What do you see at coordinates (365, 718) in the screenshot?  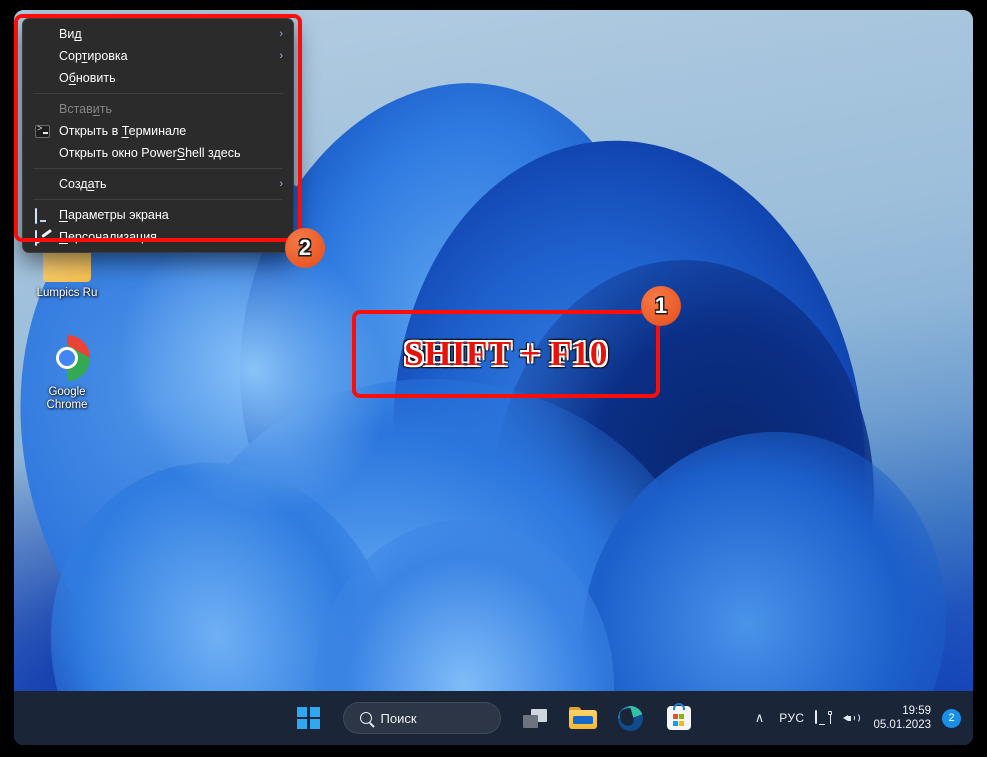 I see `search-icon` at bounding box center [365, 718].